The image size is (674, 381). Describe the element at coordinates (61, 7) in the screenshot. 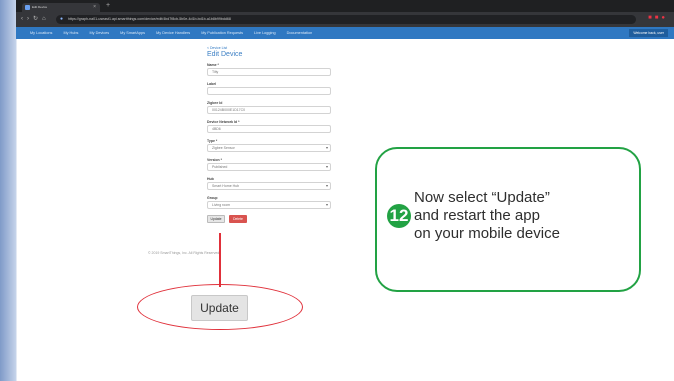

I see `browser-tab: Edit Device ×` at that location.